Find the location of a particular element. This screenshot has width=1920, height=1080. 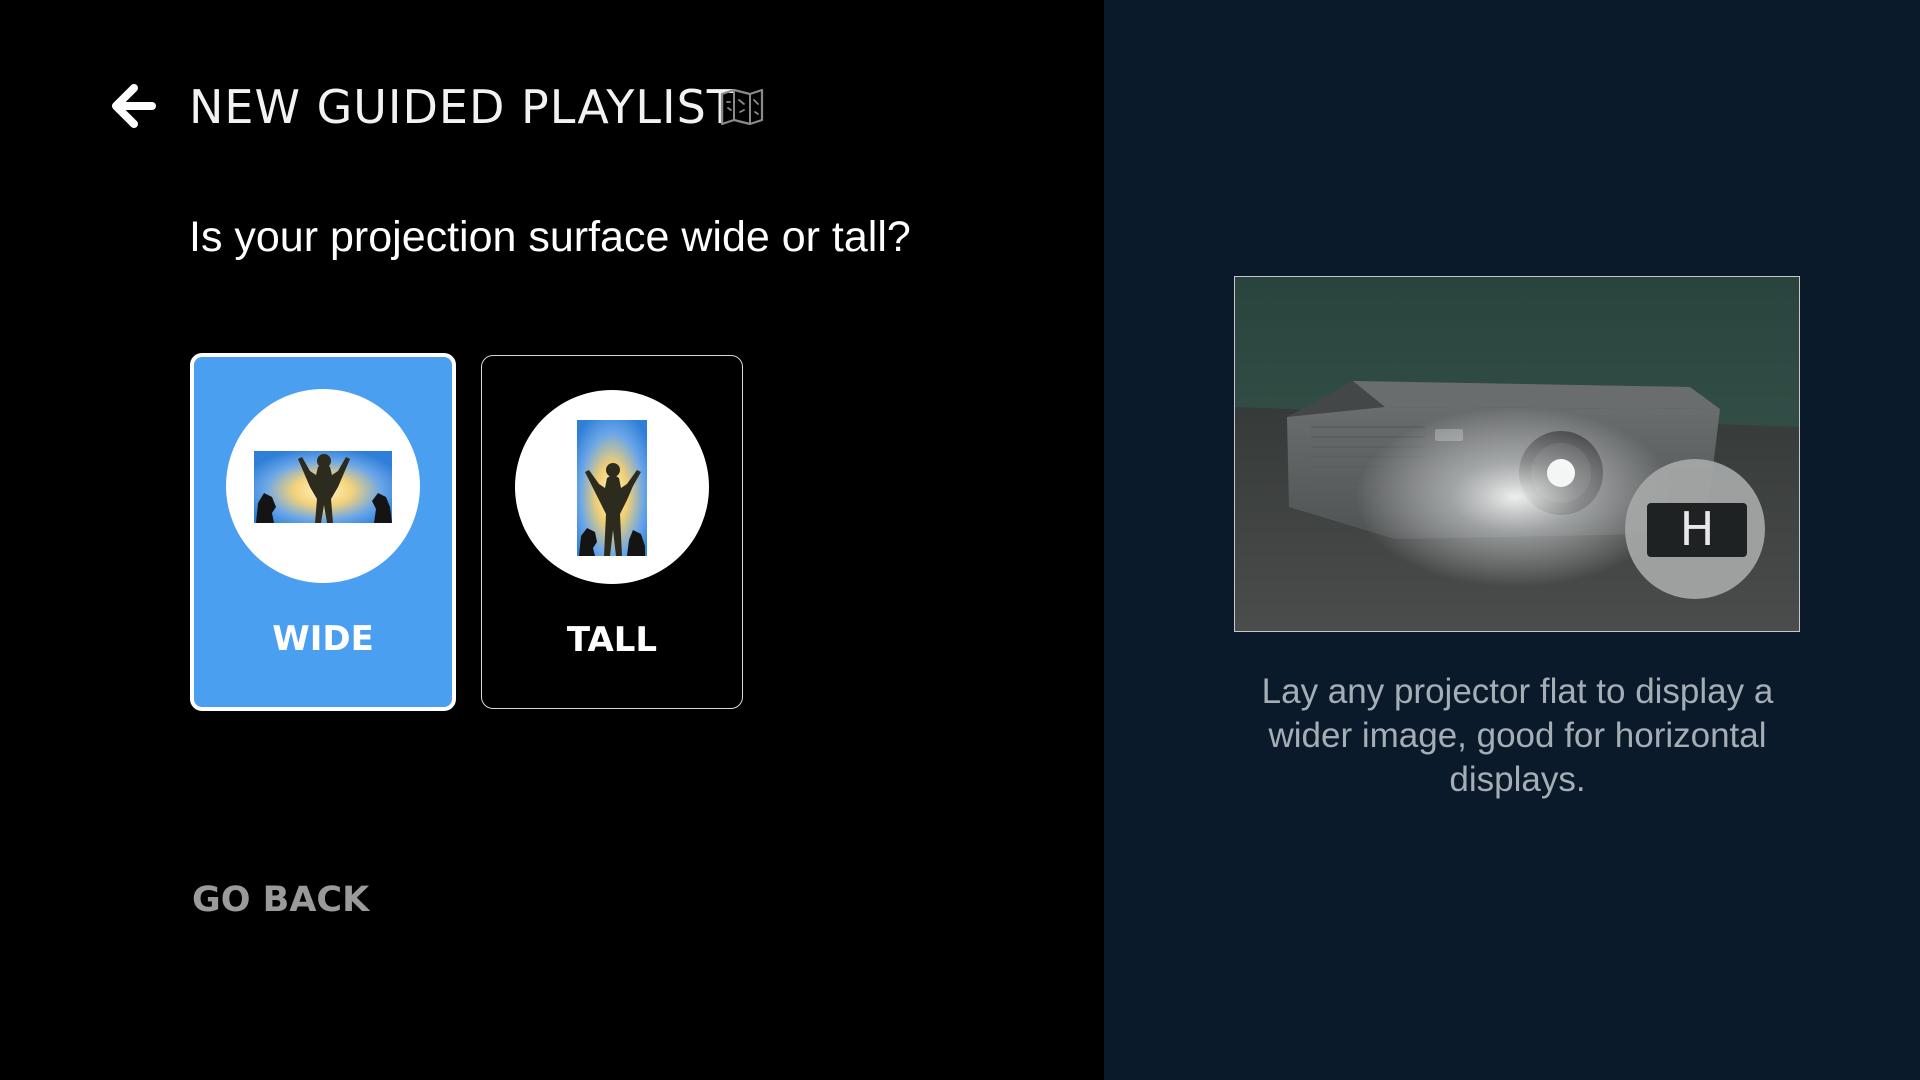

option-wide-card: WIDE is located at coordinates (323, 532).